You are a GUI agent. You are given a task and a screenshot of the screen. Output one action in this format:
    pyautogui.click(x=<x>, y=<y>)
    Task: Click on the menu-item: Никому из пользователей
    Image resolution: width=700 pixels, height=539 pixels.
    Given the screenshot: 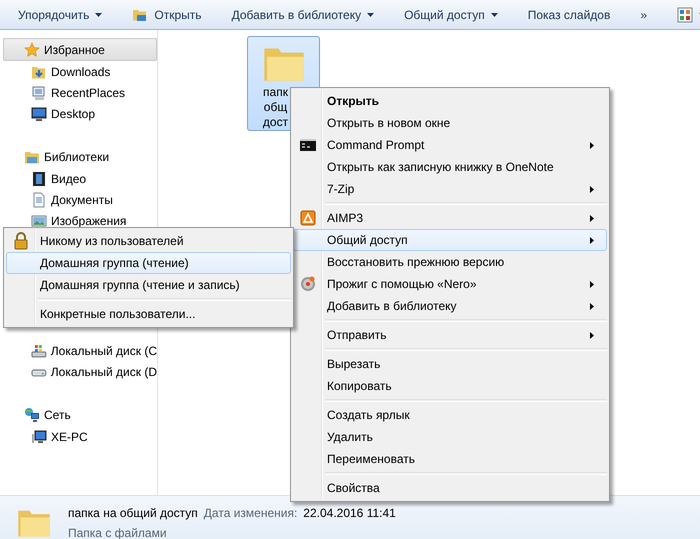 What is the action you would take?
    pyautogui.click(x=148, y=241)
    